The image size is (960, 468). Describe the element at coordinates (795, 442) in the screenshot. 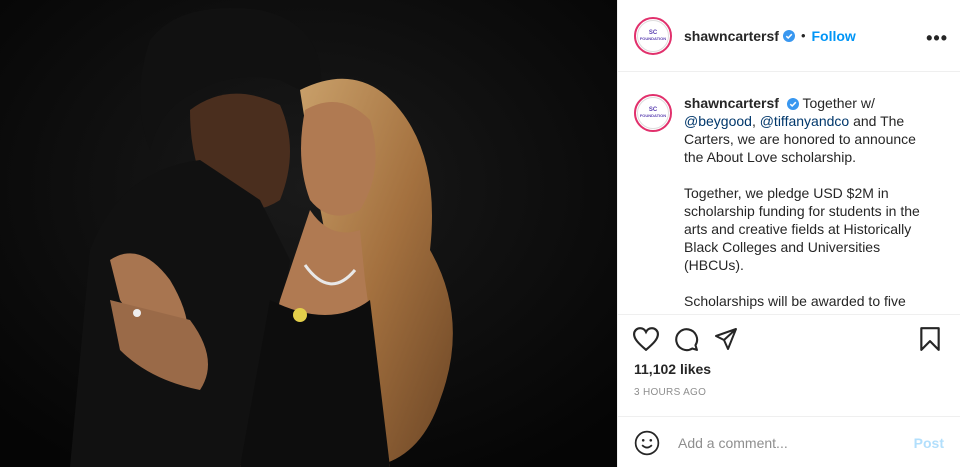

I see `comment-input` at that location.